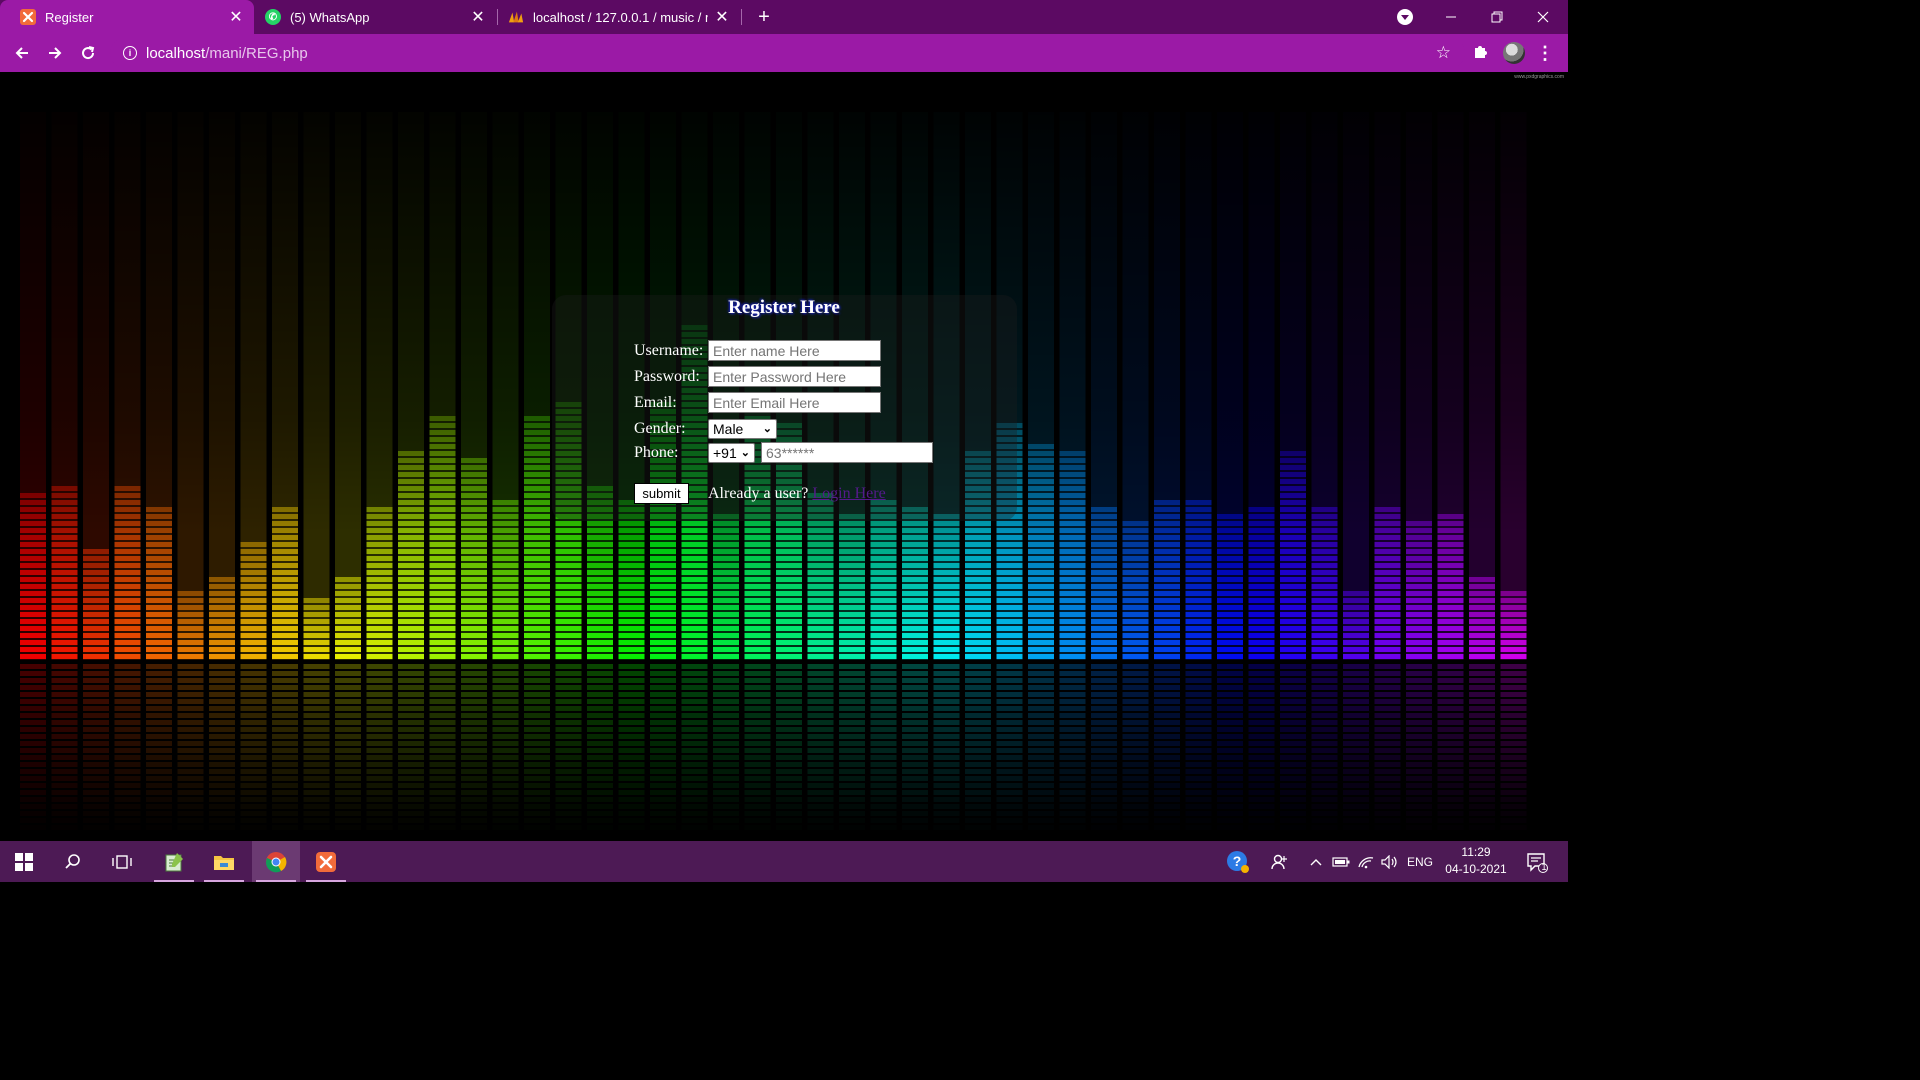 This screenshot has width=1920, height=1080. What do you see at coordinates (1543, 17) in the screenshot?
I see `close-window-button` at bounding box center [1543, 17].